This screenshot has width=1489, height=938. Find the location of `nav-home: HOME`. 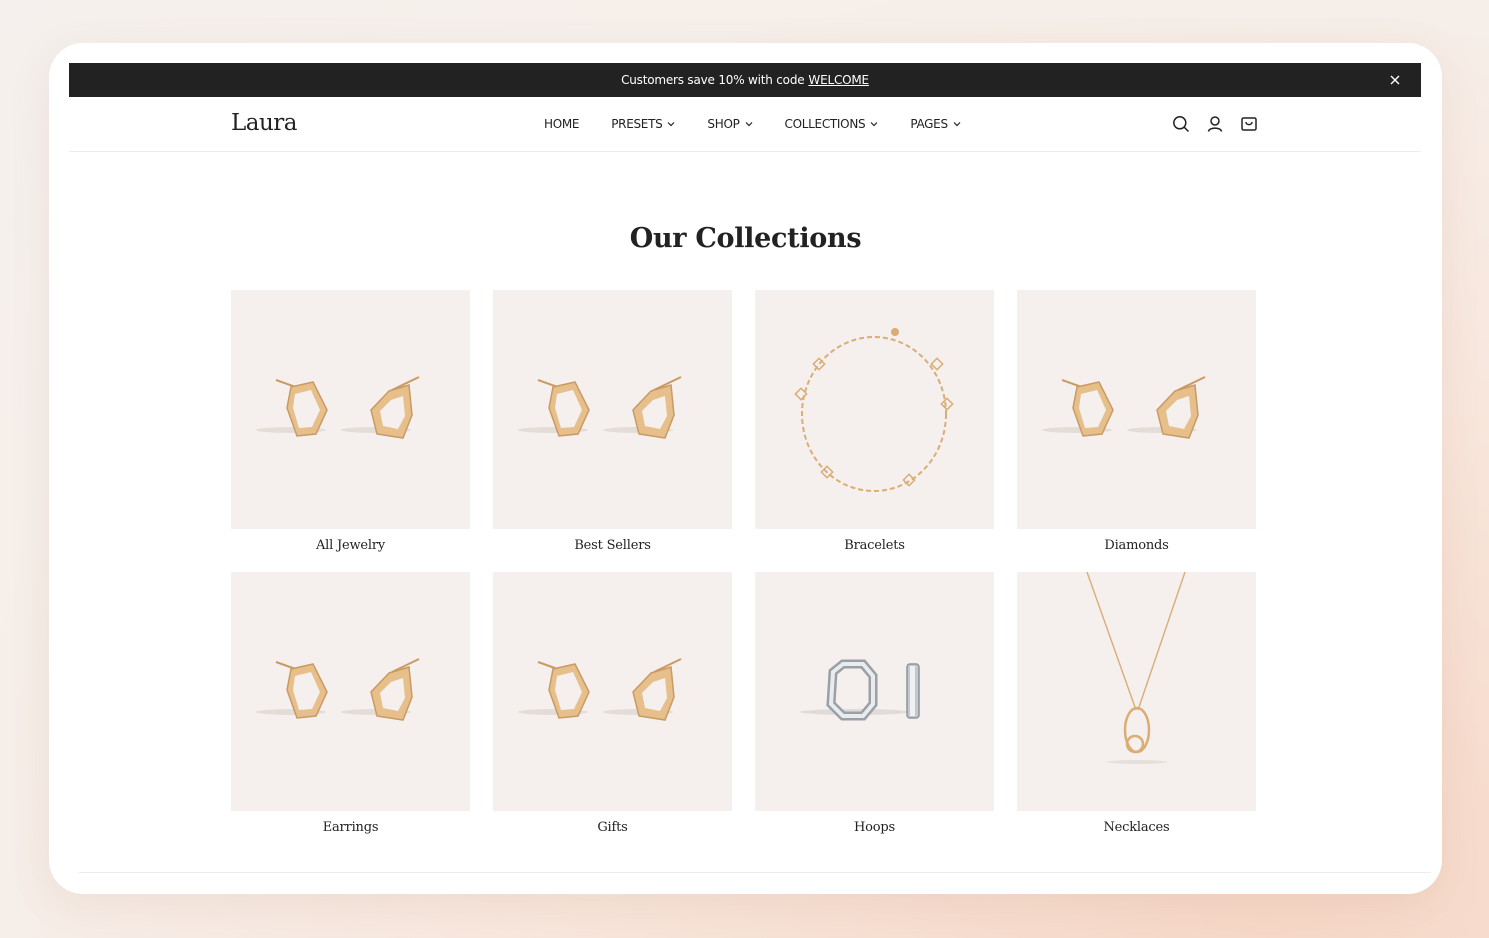

nav-home: HOME is located at coordinates (562, 124).